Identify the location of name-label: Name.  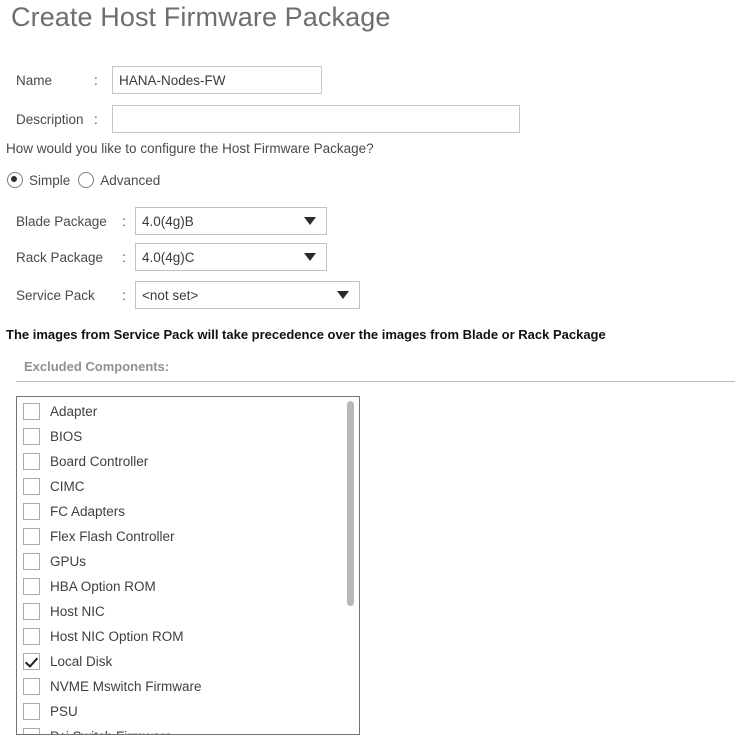
(34, 80).